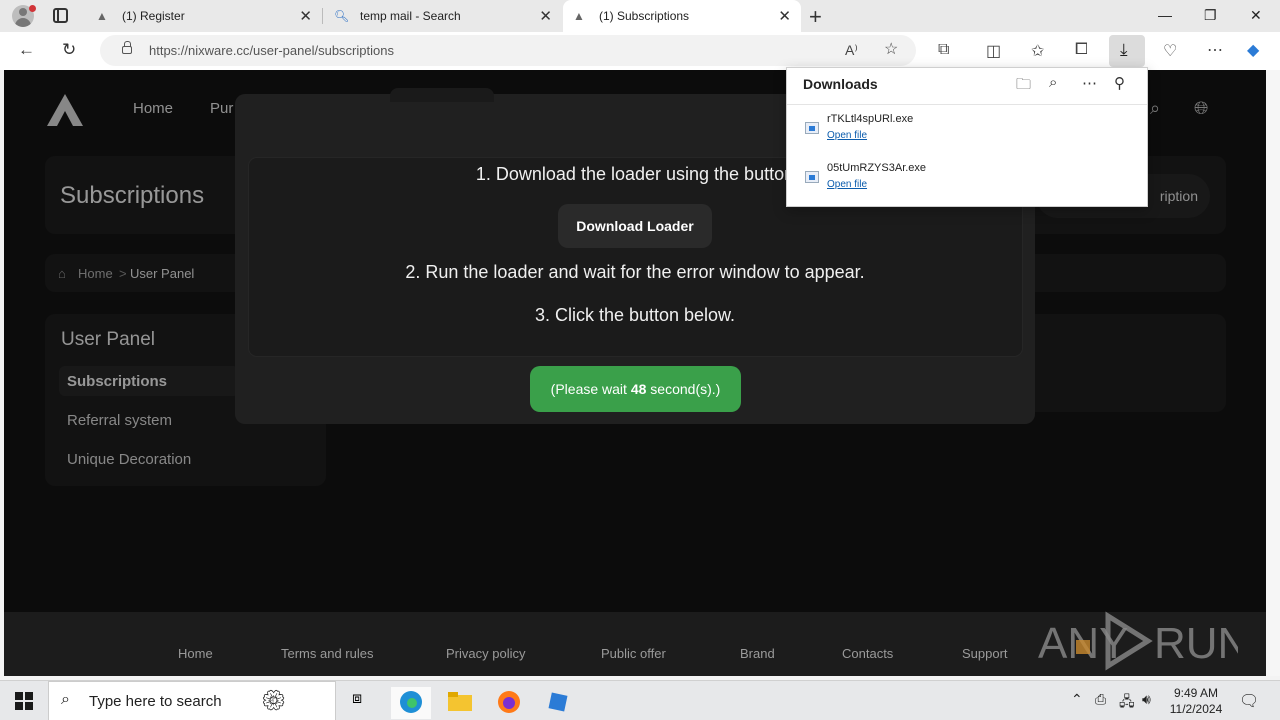 This screenshot has height=720, width=1280. Describe the element at coordinates (1138, 641) in the screenshot. I see `anyrun-watermark-logo: ANY RUN` at that location.